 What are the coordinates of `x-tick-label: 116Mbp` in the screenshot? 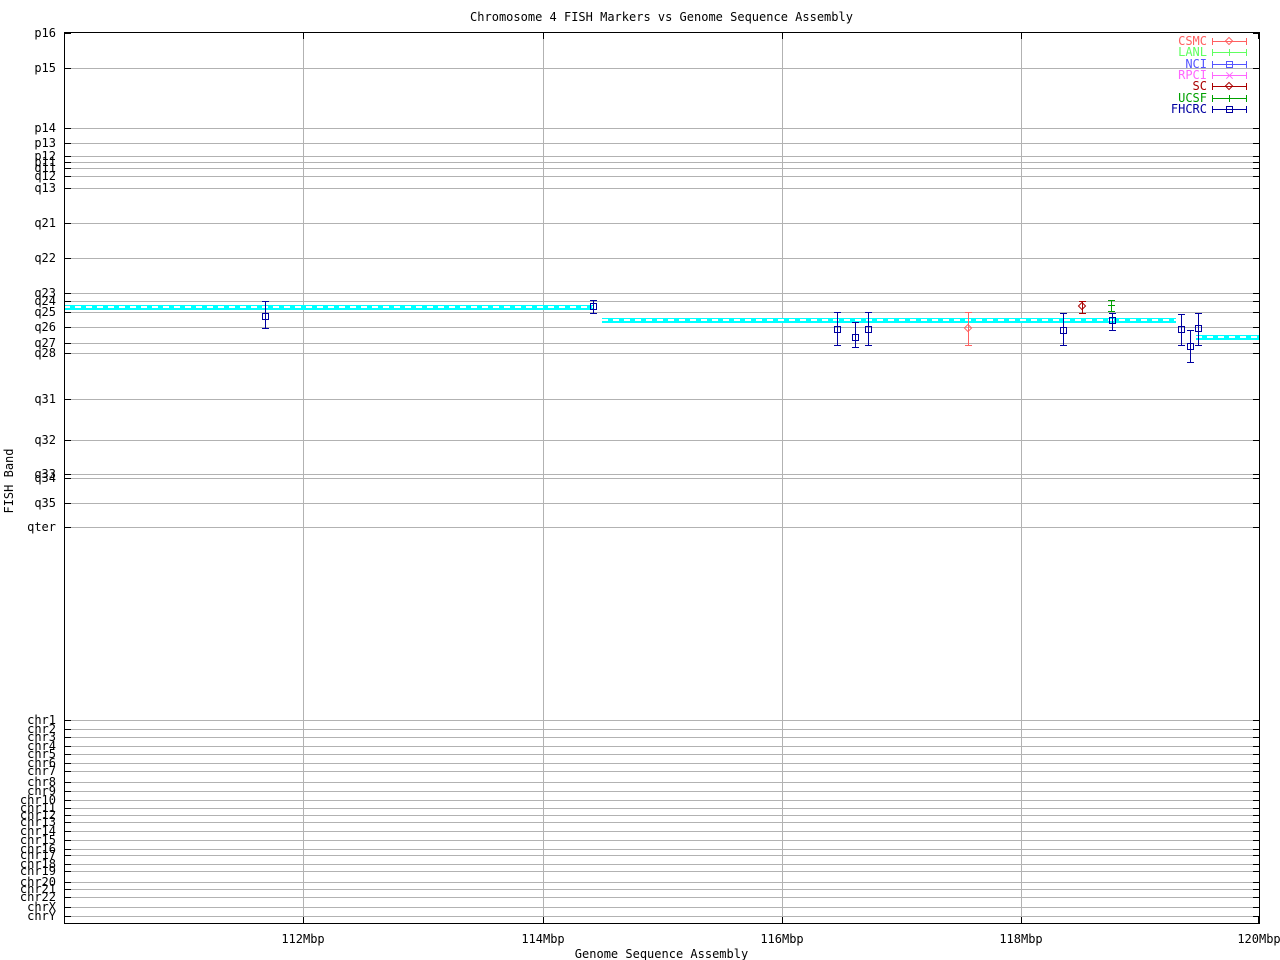 It's located at (782, 939).